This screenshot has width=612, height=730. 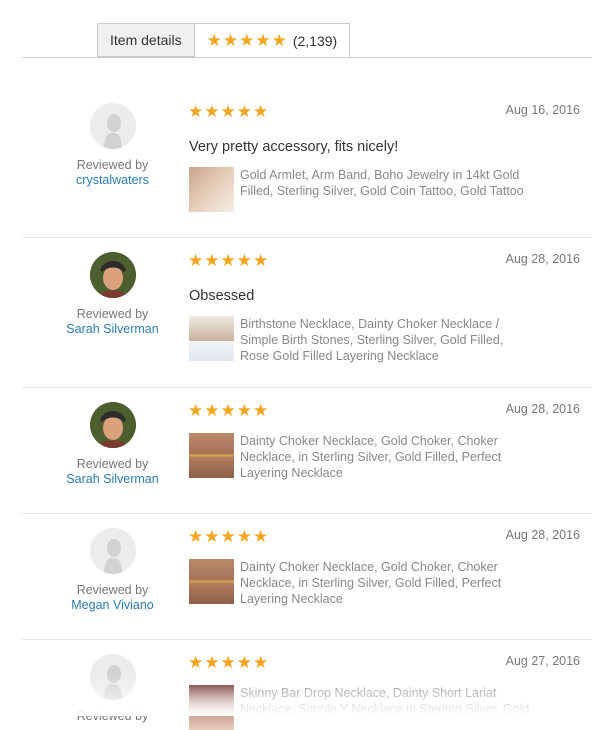 I want to click on review-date: Aug 16, 2016, so click(x=542, y=110).